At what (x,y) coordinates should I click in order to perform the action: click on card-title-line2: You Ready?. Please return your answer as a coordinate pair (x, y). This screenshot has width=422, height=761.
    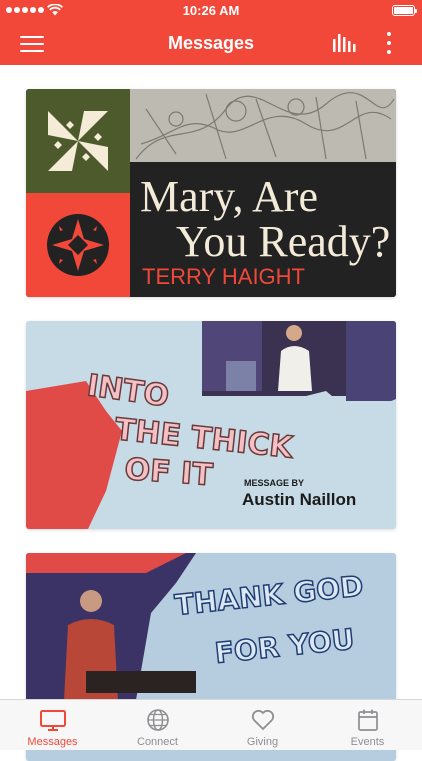
    Looking at the image, I should click on (283, 241).